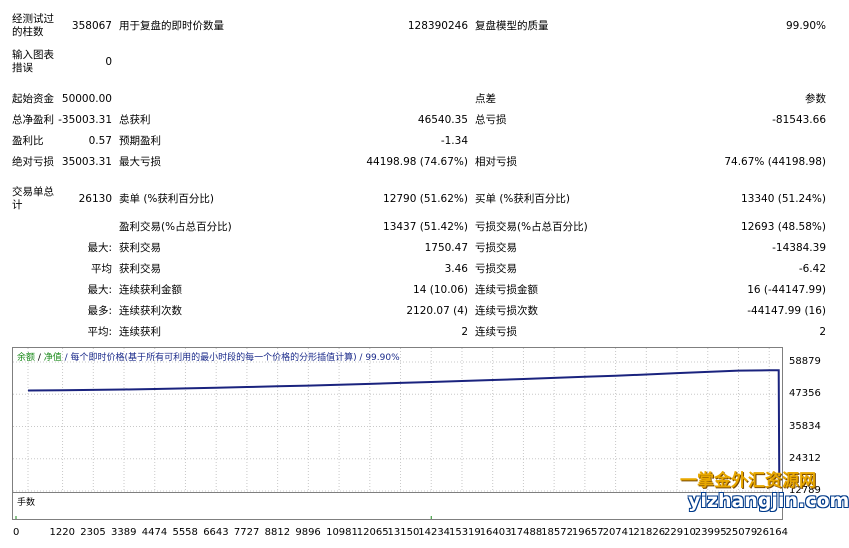 The height and width of the screenshot is (548, 849). Describe the element at coordinates (403, 532) in the screenshot. I see `x-tick-label: 13150` at that location.